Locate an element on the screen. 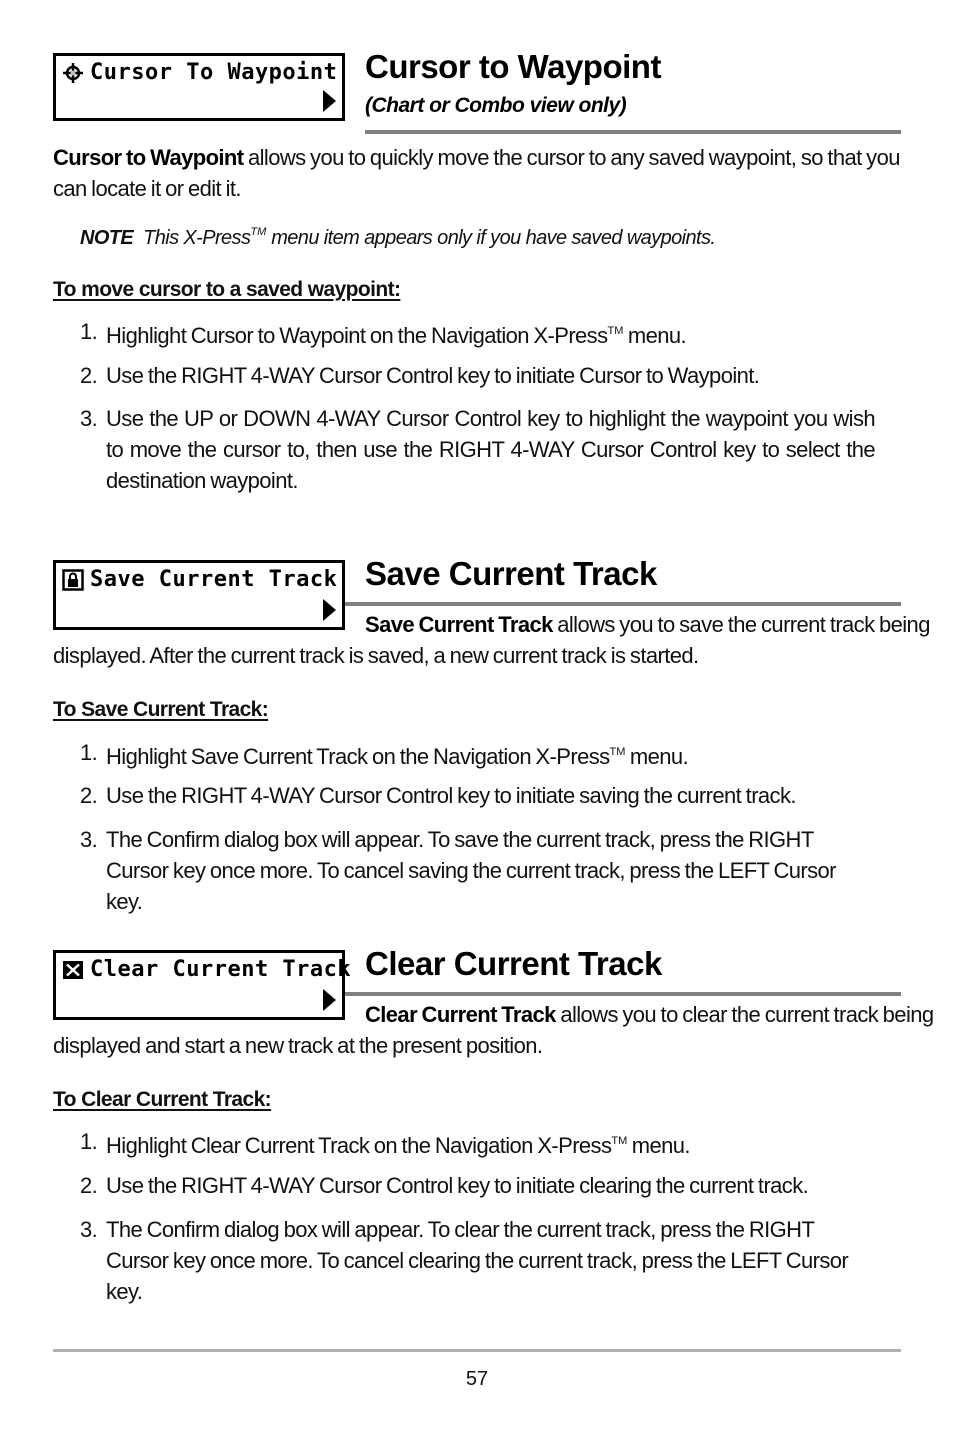 The height and width of the screenshot is (1431, 954). section-title: Save Current Track is located at coordinates (511, 573).